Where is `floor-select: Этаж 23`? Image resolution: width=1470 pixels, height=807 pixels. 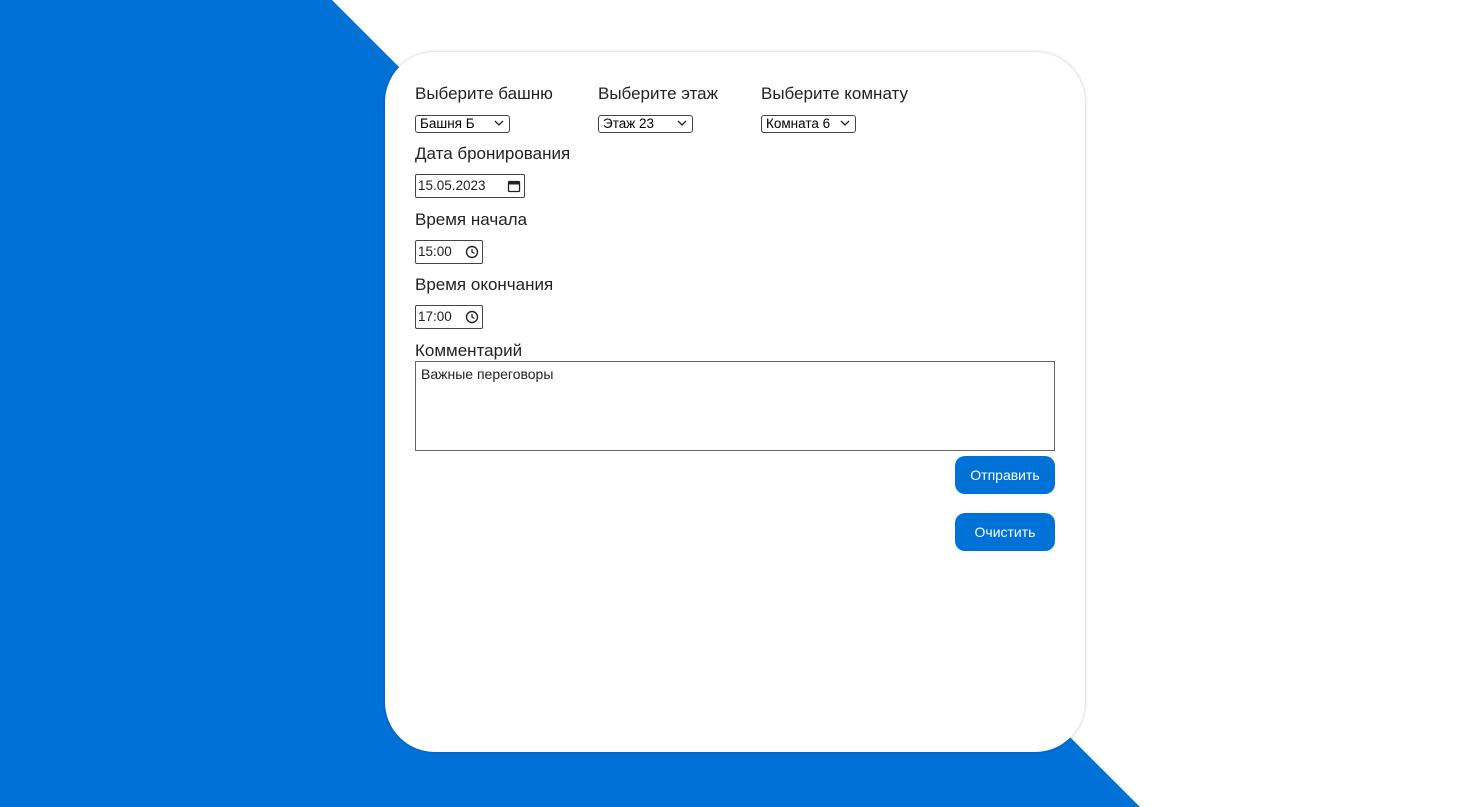 floor-select: Этаж 23 is located at coordinates (645, 124).